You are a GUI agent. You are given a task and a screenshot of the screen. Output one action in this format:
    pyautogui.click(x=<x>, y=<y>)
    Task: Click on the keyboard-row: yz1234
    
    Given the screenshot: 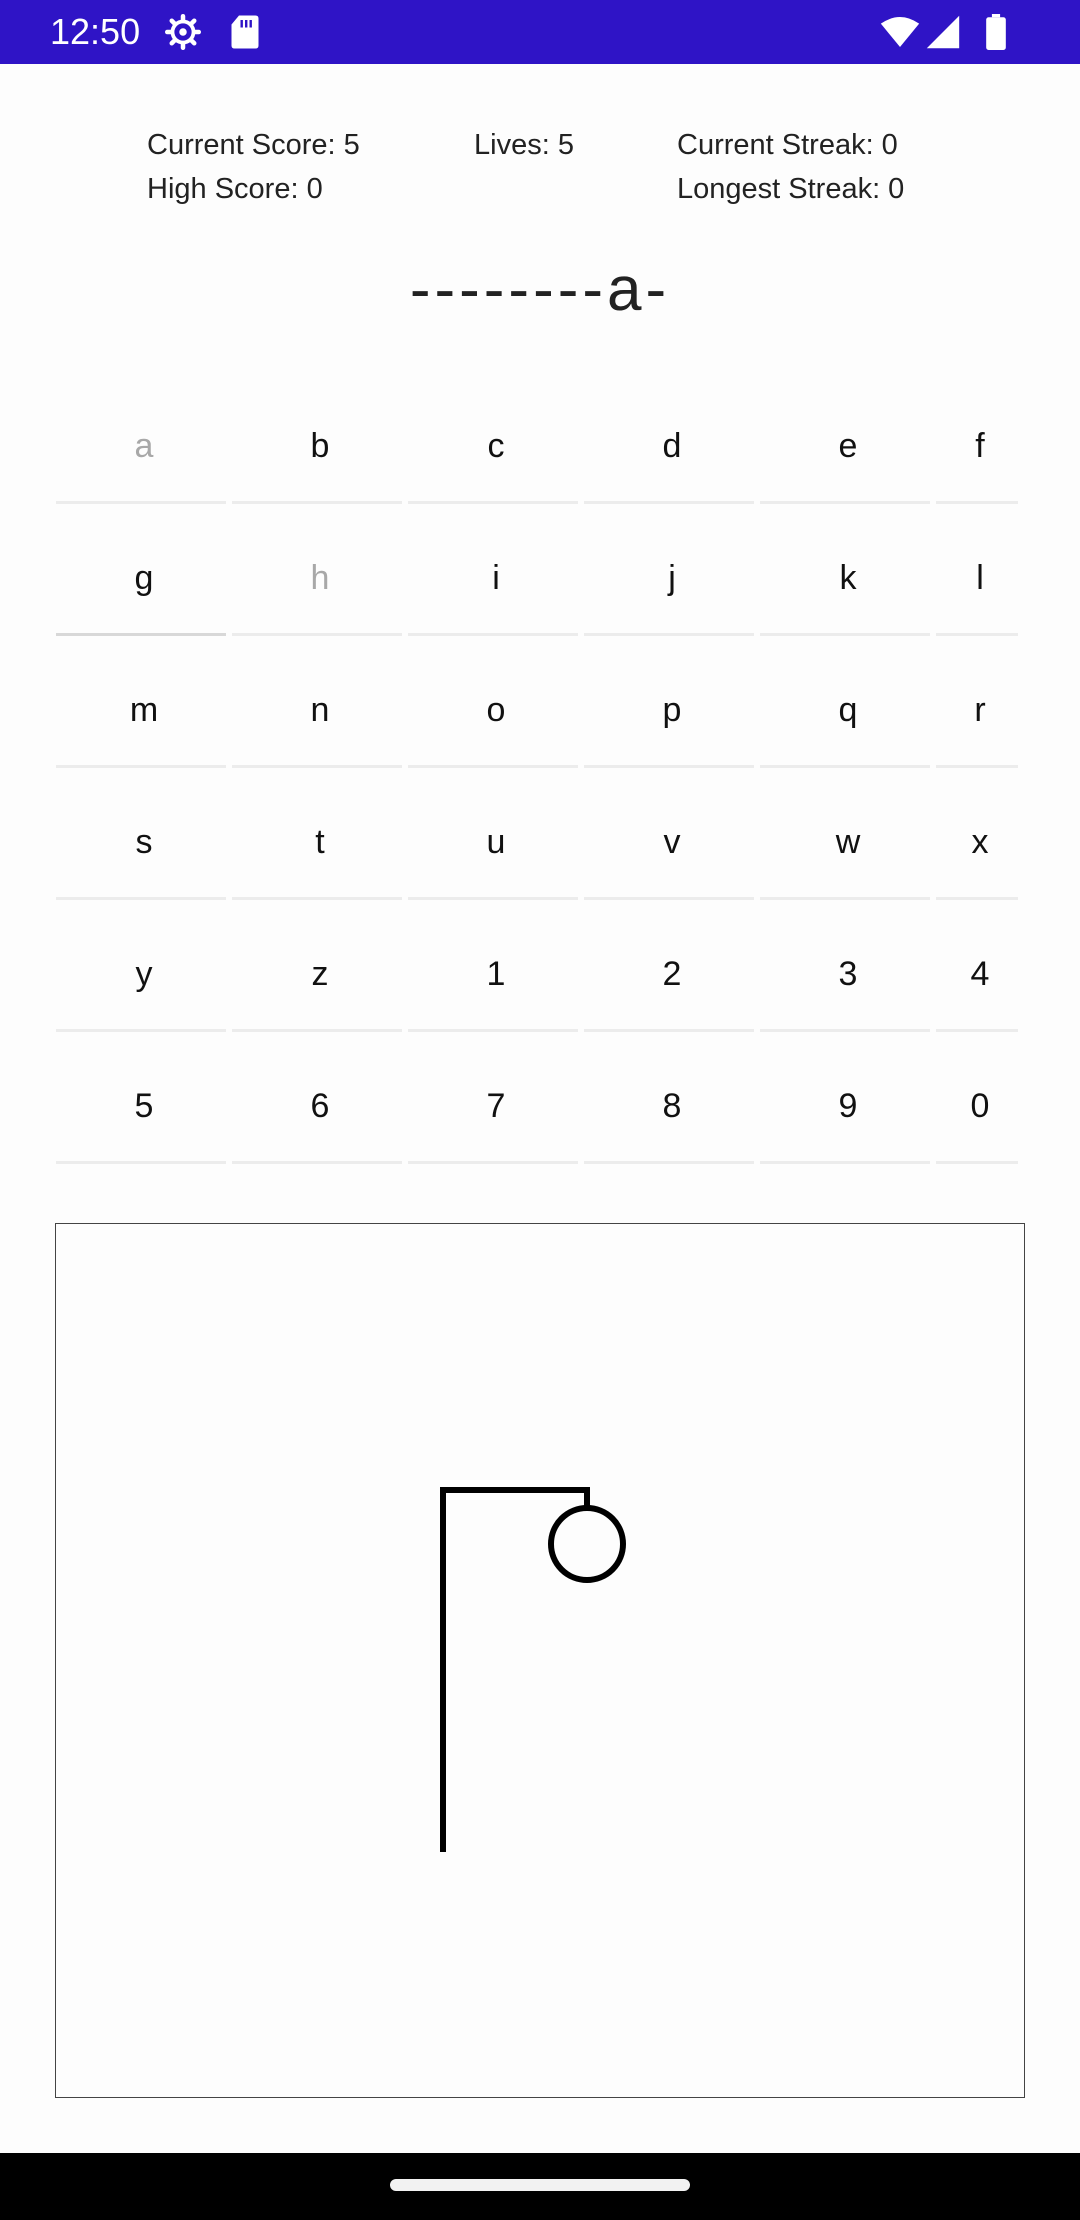 What is the action you would take?
    pyautogui.click(x=540, y=974)
    